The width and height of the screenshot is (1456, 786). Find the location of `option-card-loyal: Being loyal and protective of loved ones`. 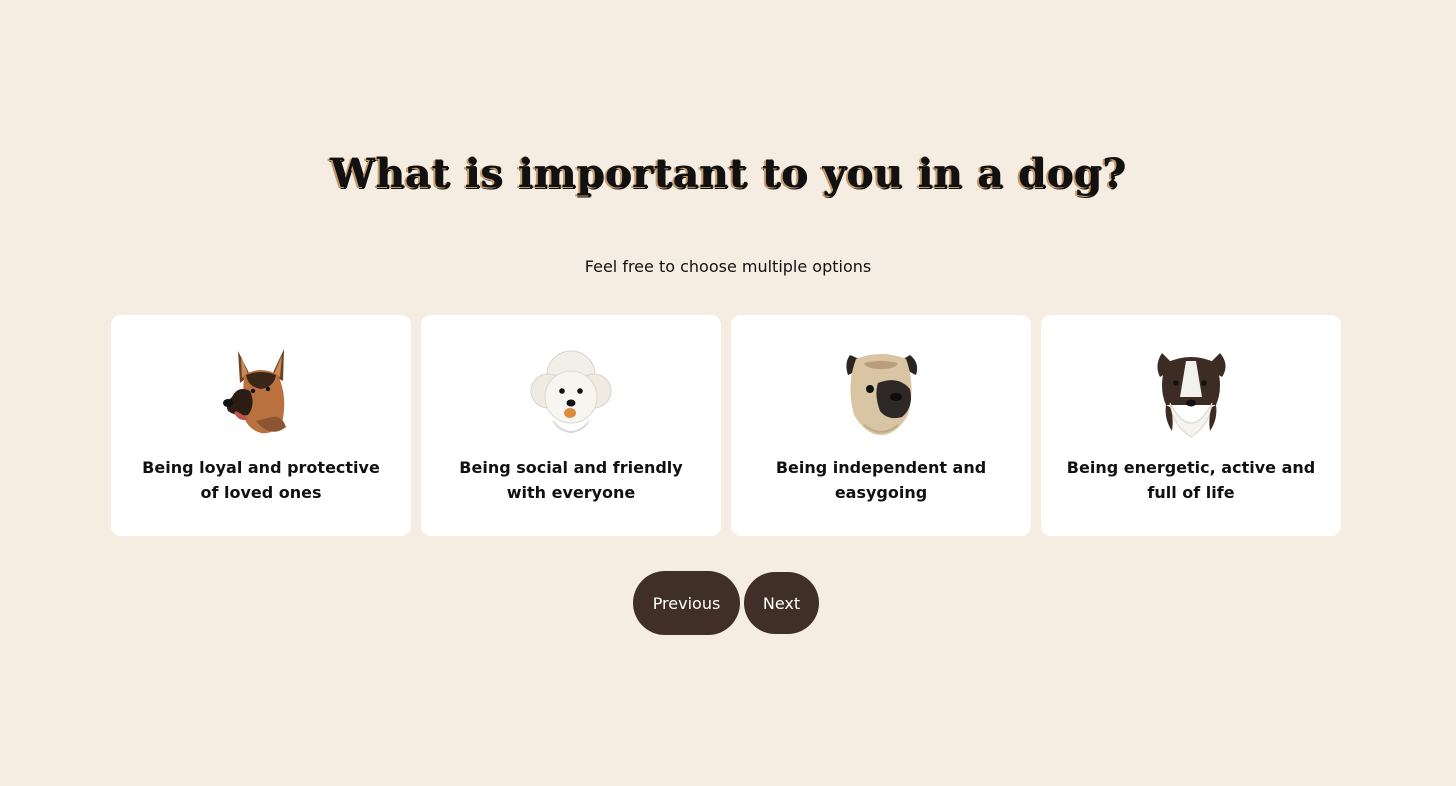

option-card-loyal: Being loyal and protective of loved ones is located at coordinates (261, 425).